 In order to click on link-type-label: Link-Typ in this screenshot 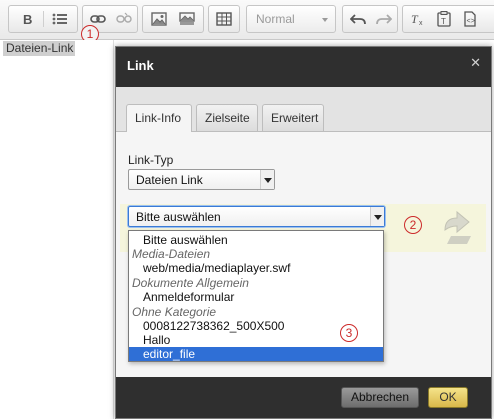, I will do `click(151, 160)`.